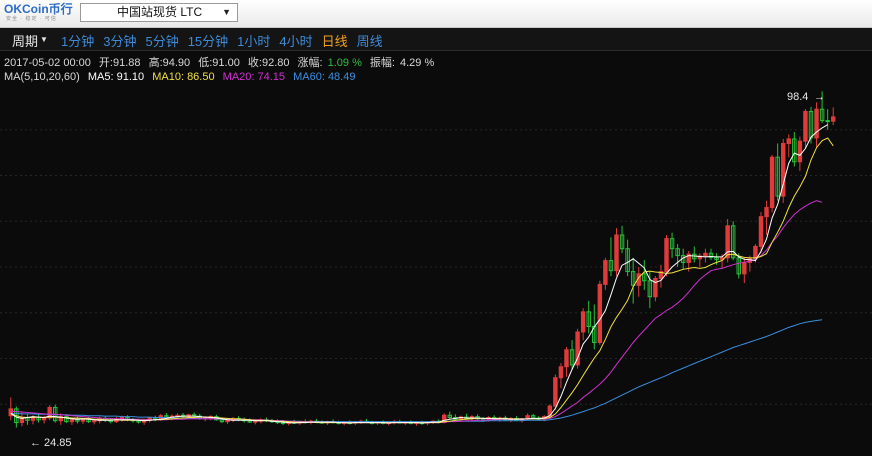 This screenshot has width=872, height=456. Describe the element at coordinates (77, 42) in the screenshot. I see `tab-1min: 1分钟` at that location.